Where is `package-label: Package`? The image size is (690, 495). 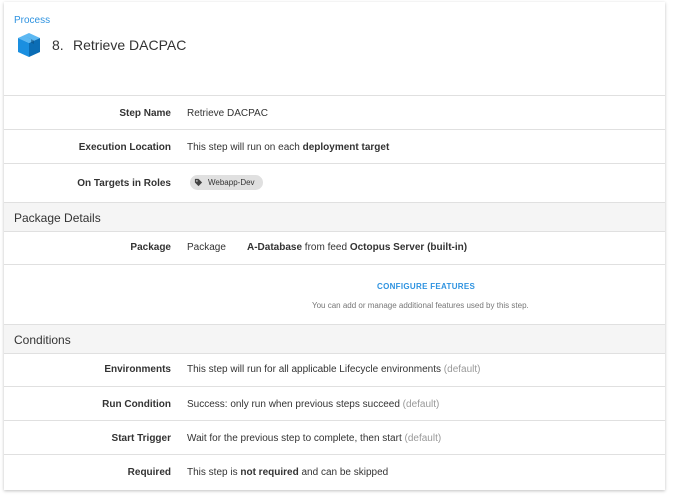
package-label: Package is located at coordinates (150, 247).